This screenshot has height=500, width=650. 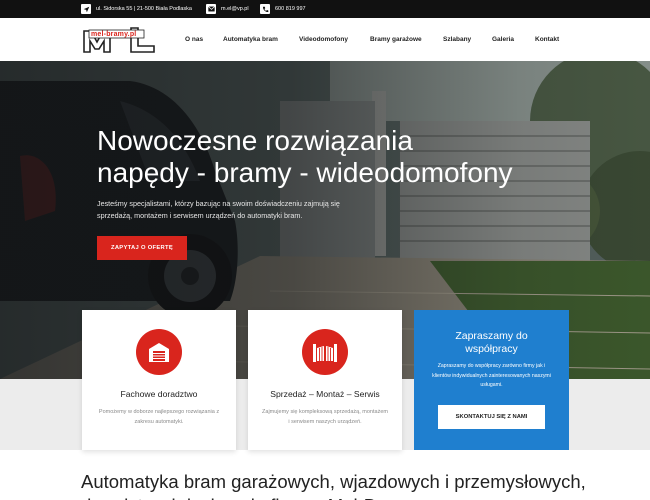 I want to click on nav-item-szlabany: Szlabany, so click(x=457, y=39).